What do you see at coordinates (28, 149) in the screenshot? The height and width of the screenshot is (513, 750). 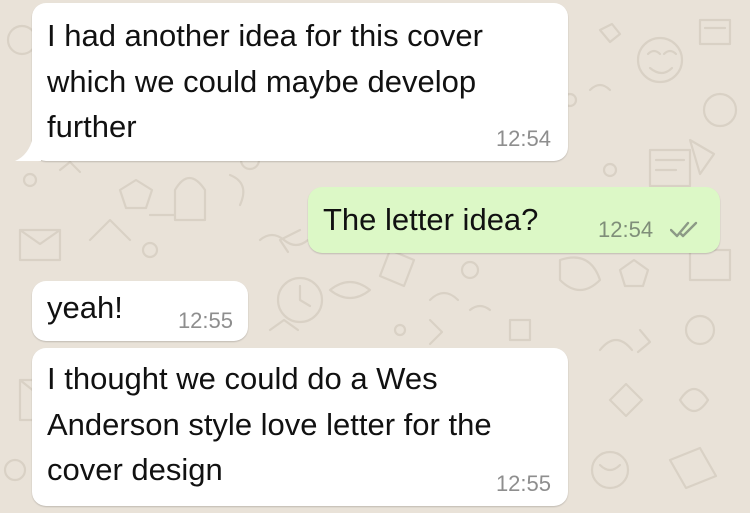 I see `bubble-tail` at bounding box center [28, 149].